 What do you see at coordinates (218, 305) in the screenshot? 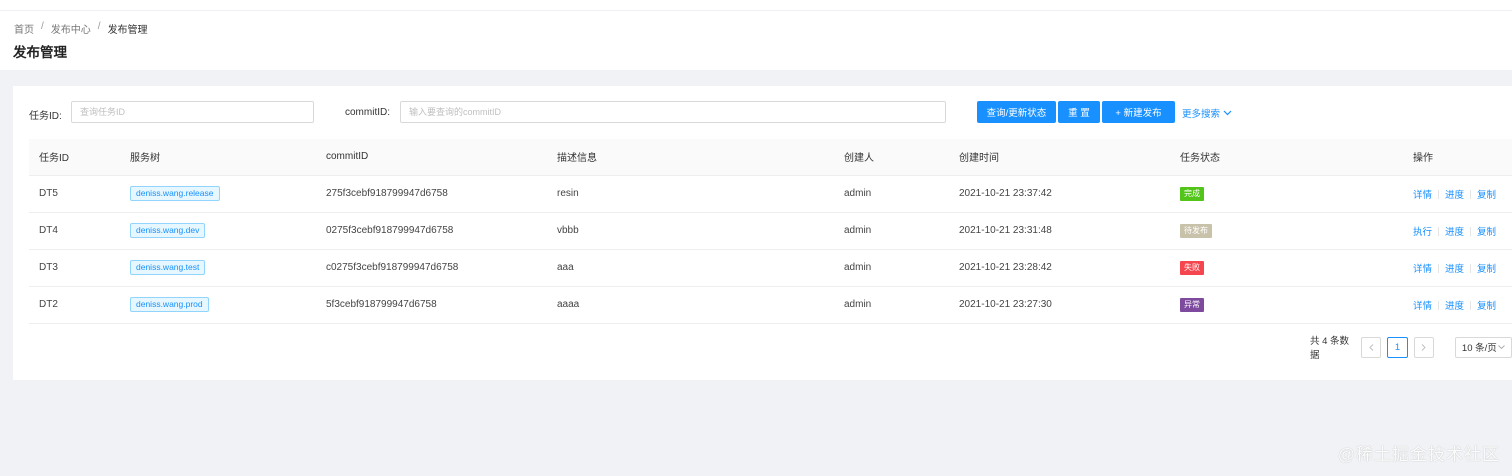
I see `service-tree-cell: deniss.wang.prod` at bounding box center [218, 305].